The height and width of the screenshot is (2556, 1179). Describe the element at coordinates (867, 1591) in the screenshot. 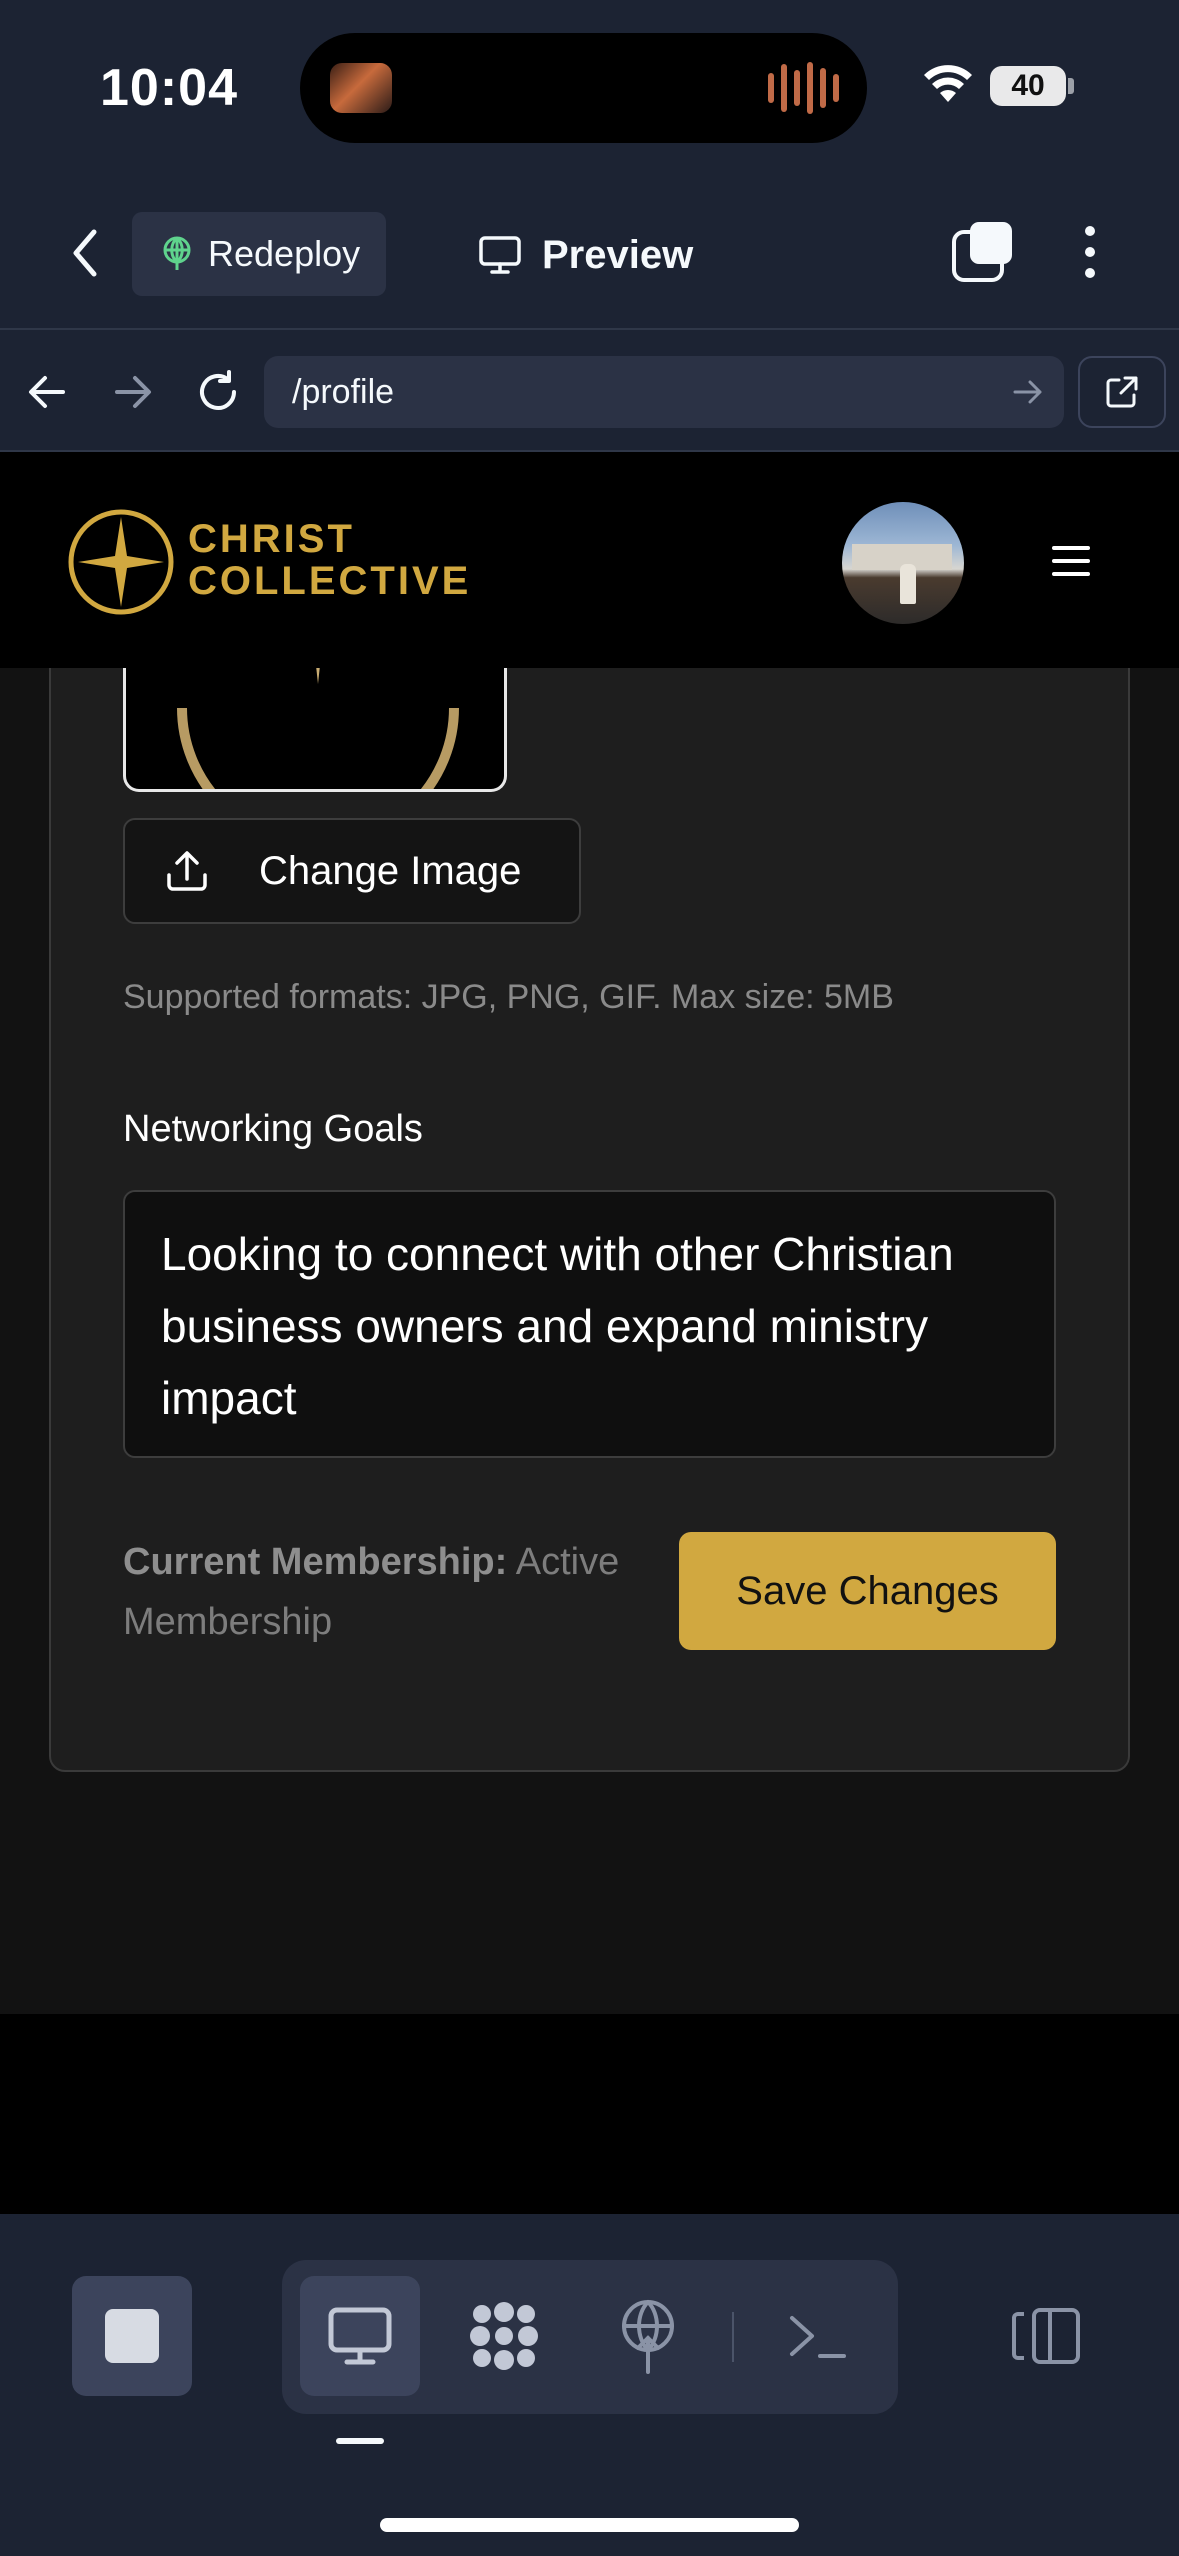

I see `save-changes-button: Save Changes` at that location.